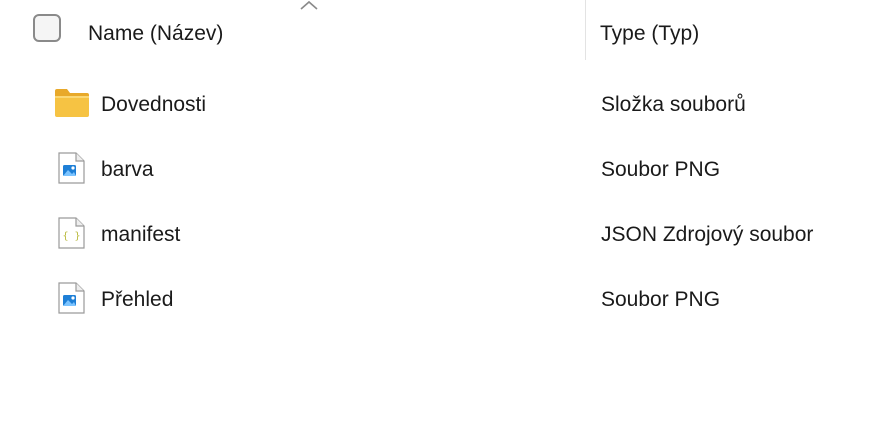 The width and height of the screenshot is (883, 421). Describe the element at coordinates (47, 28) in the screenshot. I see `select-all-checkbox` at that location.